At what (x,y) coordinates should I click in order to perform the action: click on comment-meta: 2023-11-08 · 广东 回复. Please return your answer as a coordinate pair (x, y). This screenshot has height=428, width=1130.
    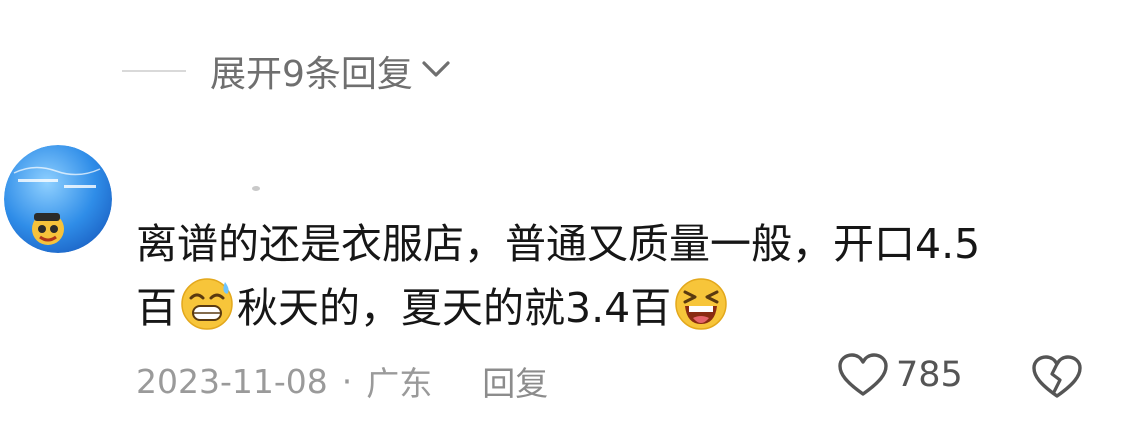
    Looking at the image, I should click on (342, 381).